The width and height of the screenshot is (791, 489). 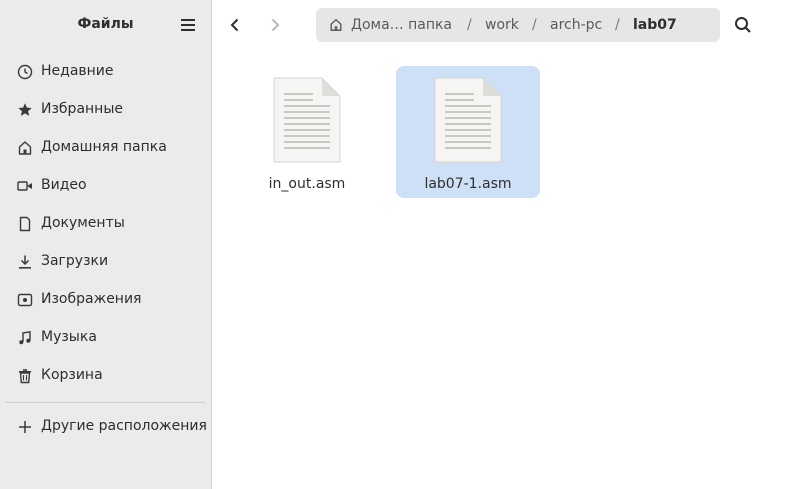 I want to click on sidebar-header: Файлы, so click(x=105, y=25).